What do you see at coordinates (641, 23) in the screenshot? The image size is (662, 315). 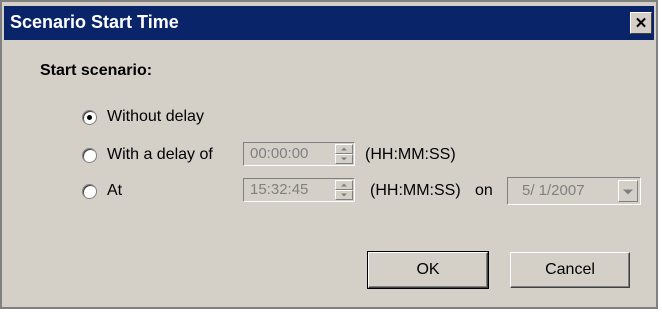 I see `close-icon: ✕` at bounding box center [641, 23].